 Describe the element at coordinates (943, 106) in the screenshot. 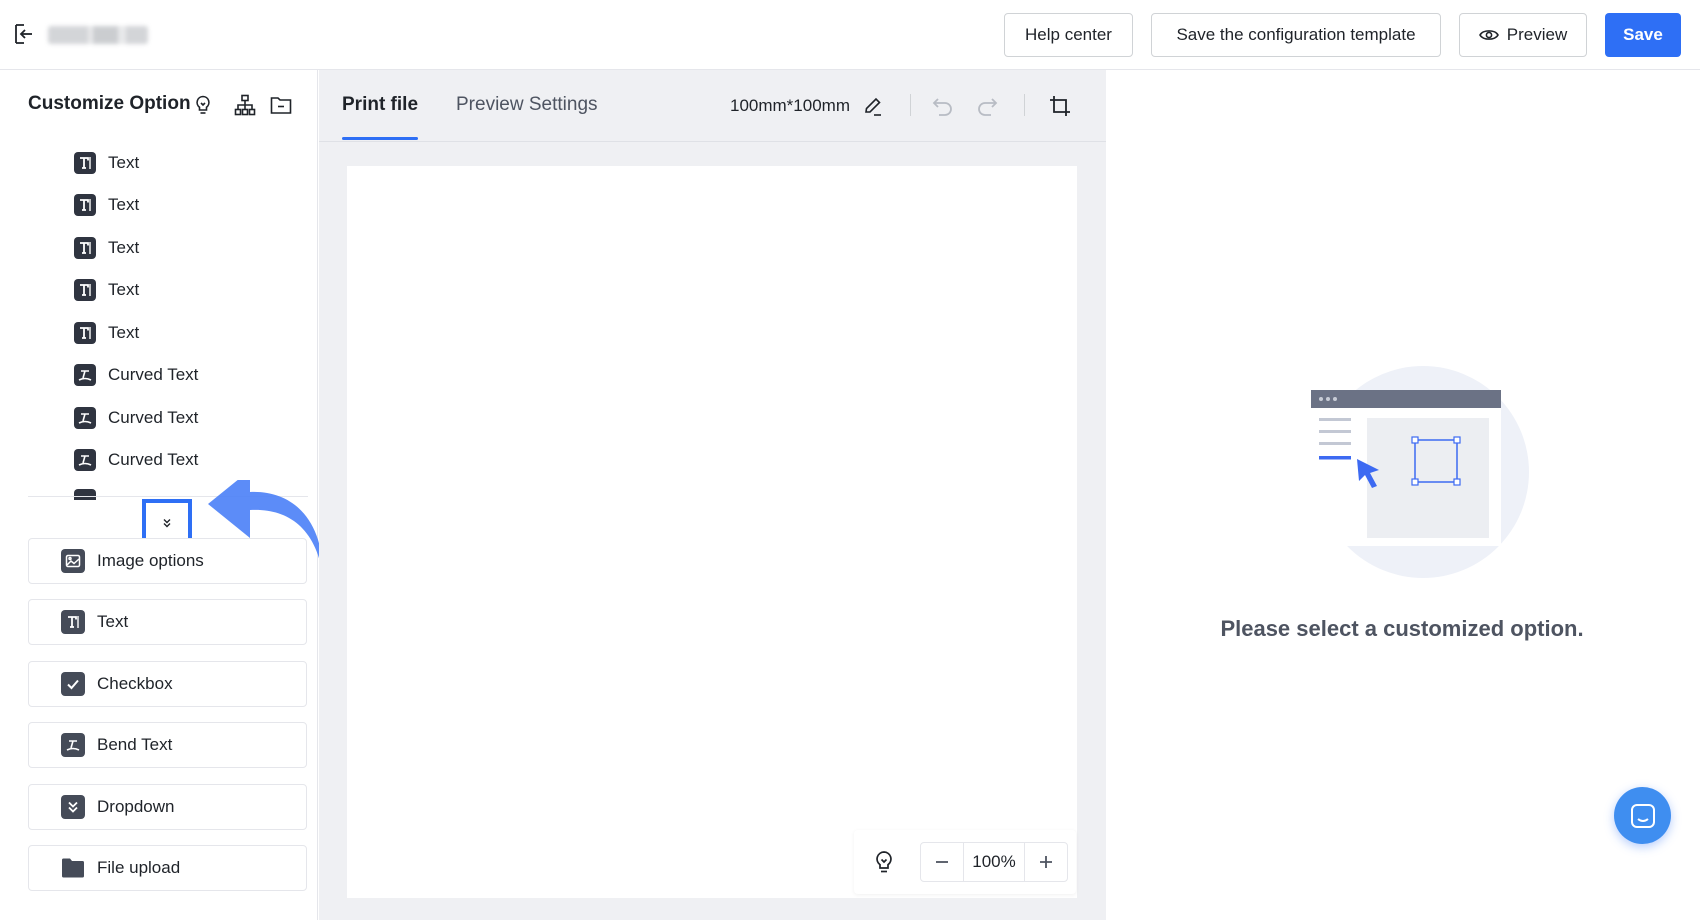

I see `undo-icon` at that location.